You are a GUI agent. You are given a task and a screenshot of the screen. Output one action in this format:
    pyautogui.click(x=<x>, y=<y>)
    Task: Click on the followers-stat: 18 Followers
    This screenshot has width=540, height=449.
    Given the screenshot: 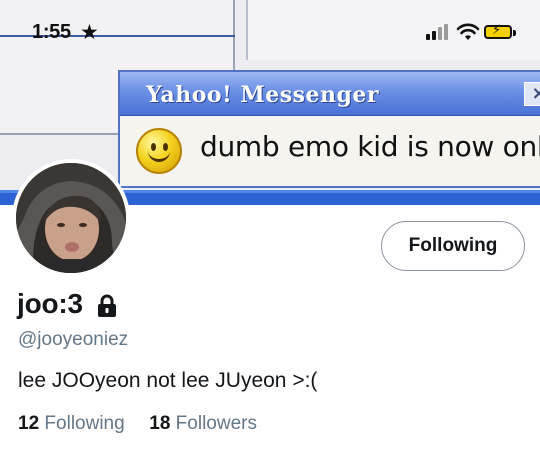 What is the action you would take?
    pyautogui.click(x=203, y=423)
    